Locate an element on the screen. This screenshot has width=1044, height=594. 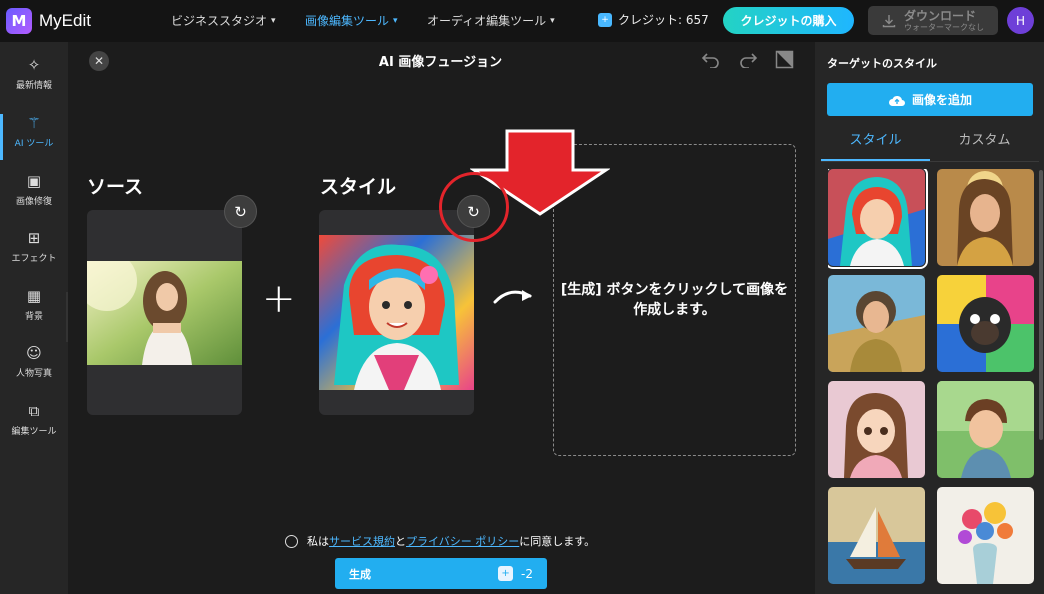
right-panel-title: ターゲットのスタイル is located at coordinates (882, 63).